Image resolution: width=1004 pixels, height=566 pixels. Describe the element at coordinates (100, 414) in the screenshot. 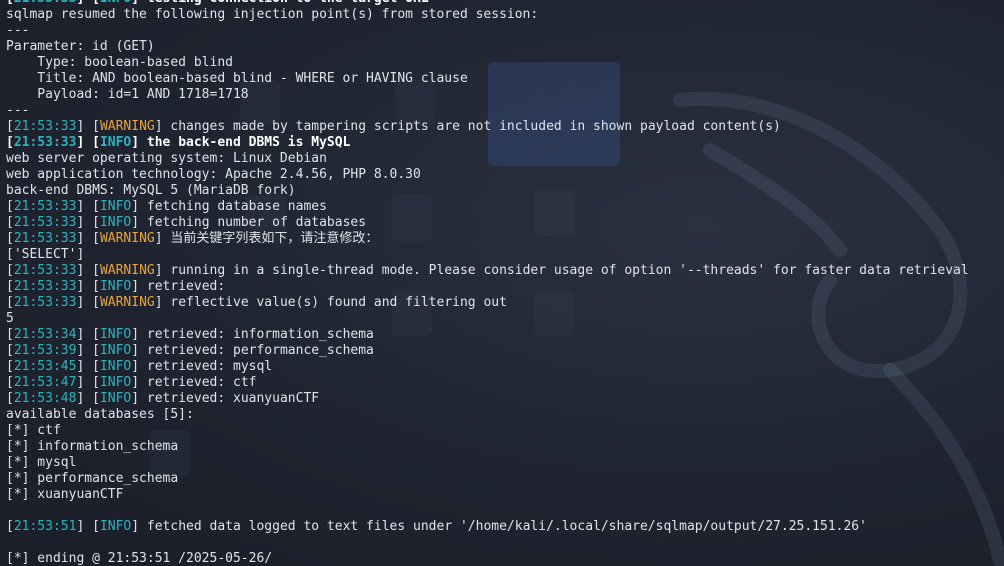

I see `terminal-line: available databases [5]:` at that location.